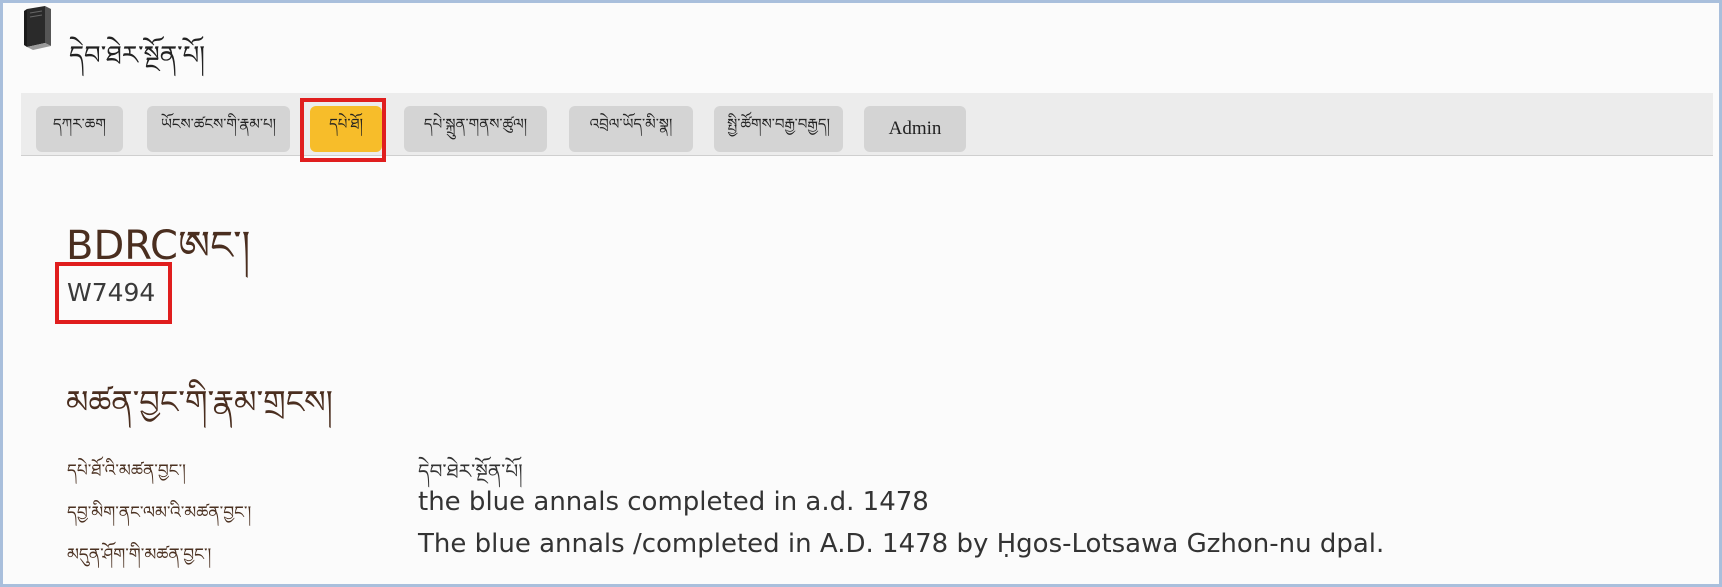  I want to click on tab-label: ཡོངས་ཚངས་གི་རྣམ་པ།, so click(218, 124).